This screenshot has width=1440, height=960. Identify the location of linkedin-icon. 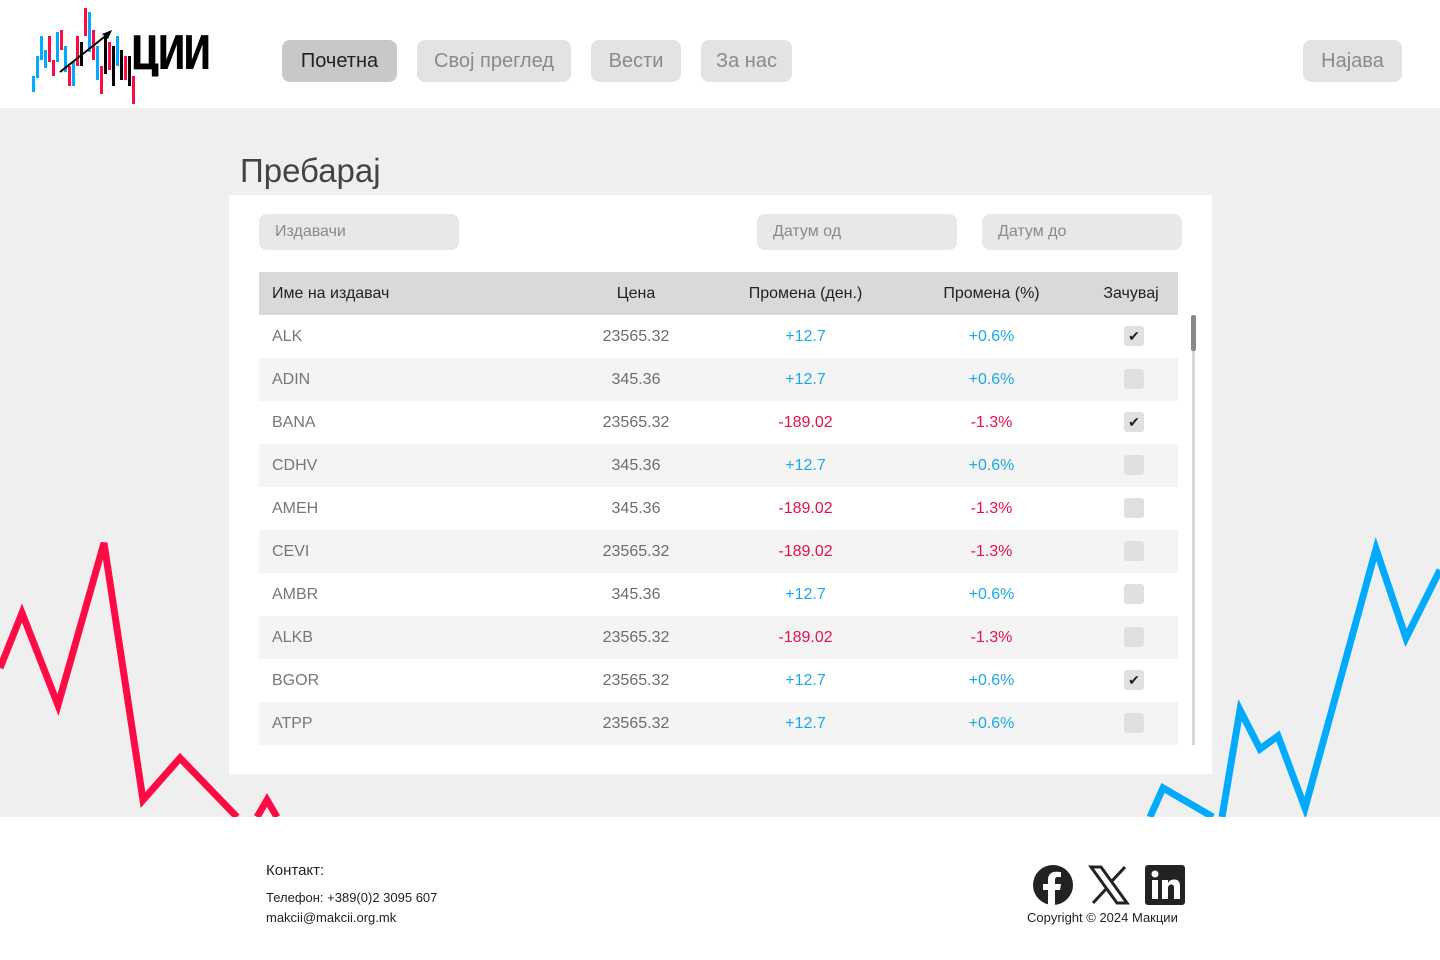
(1165, 885).